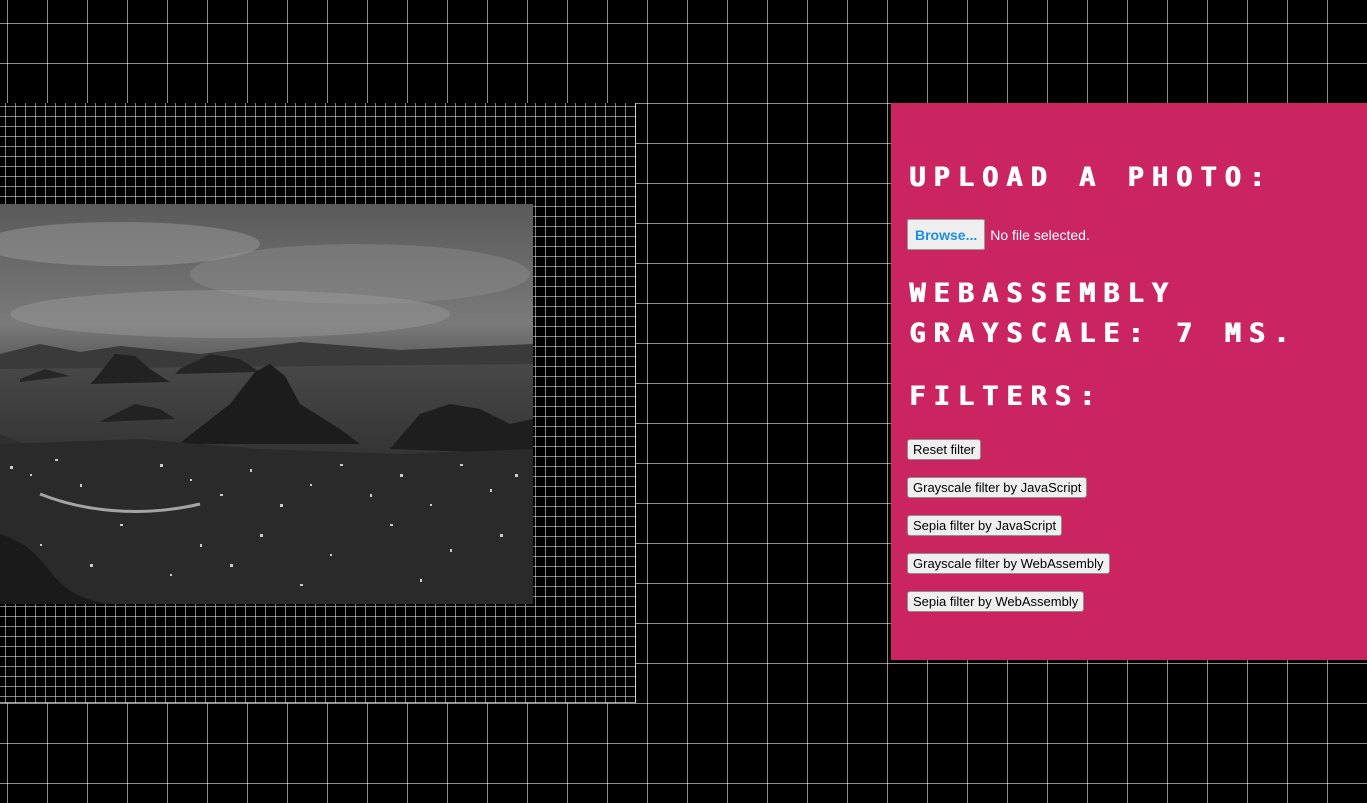  I want to click on grayscale-js-button: Grayscale filter by JavaScript, so click(997, 487).